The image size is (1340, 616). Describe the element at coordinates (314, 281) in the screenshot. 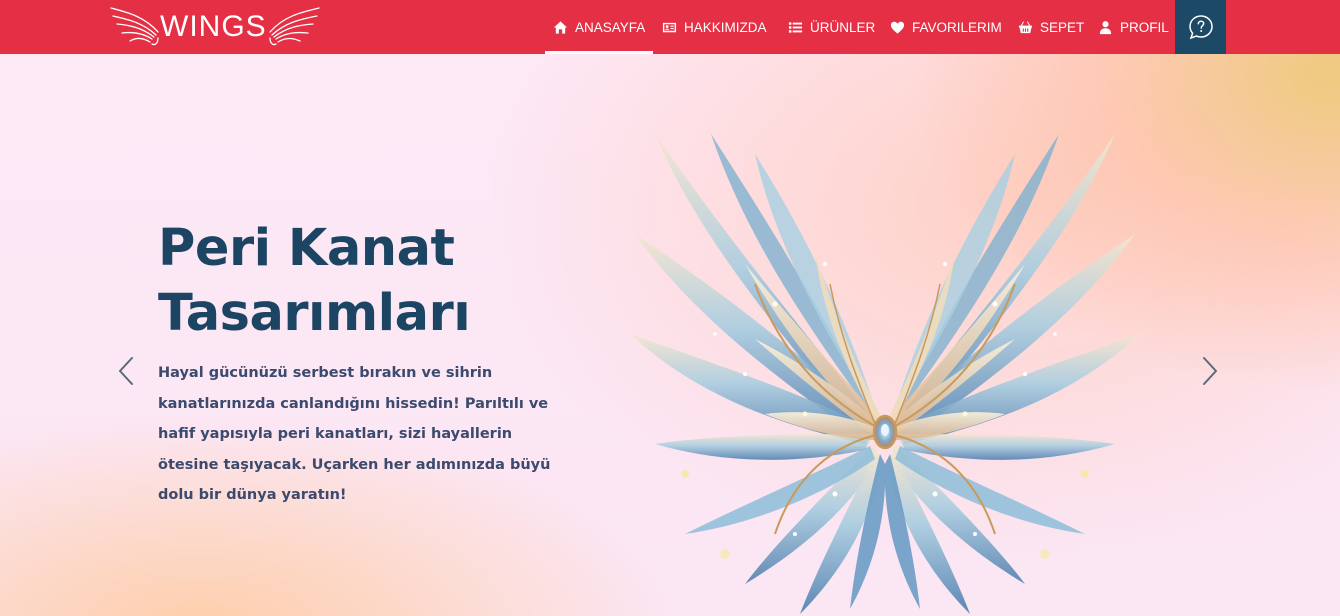

I see `hero-title: Peri Kanat Tasarımları` at that location.